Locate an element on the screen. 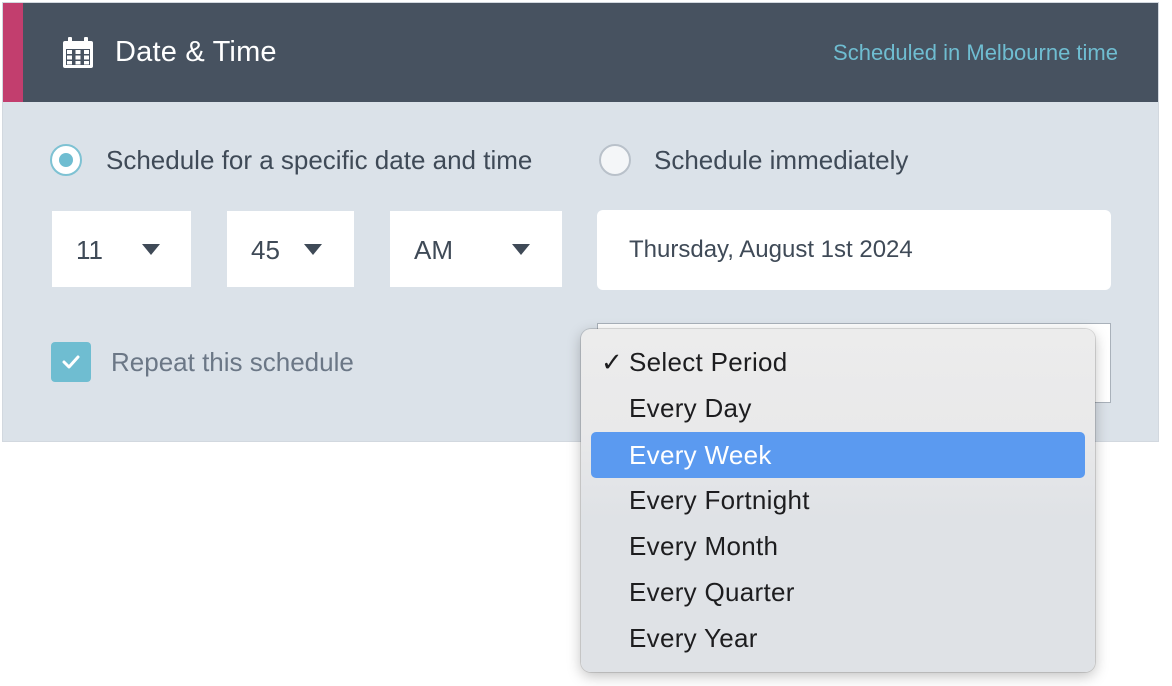 The width and height of the screenshot is (1172, 686). dropdown-option-select-period: ✓ Select Period is located at coordinates (838, 362).